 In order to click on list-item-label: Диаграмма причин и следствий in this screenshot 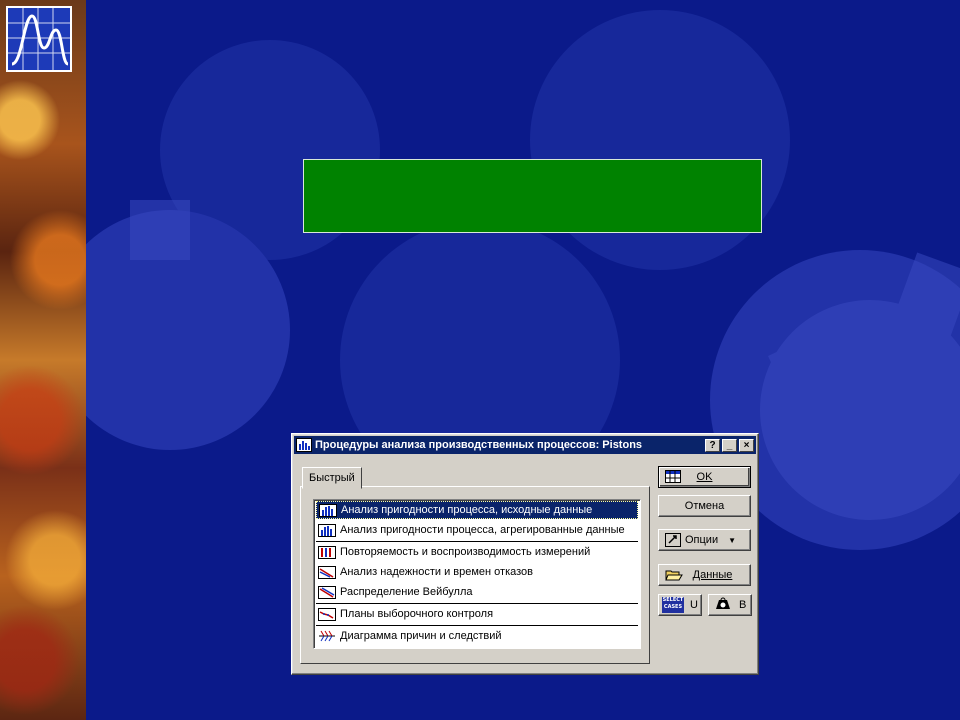, I will do `click(421, 636)`.